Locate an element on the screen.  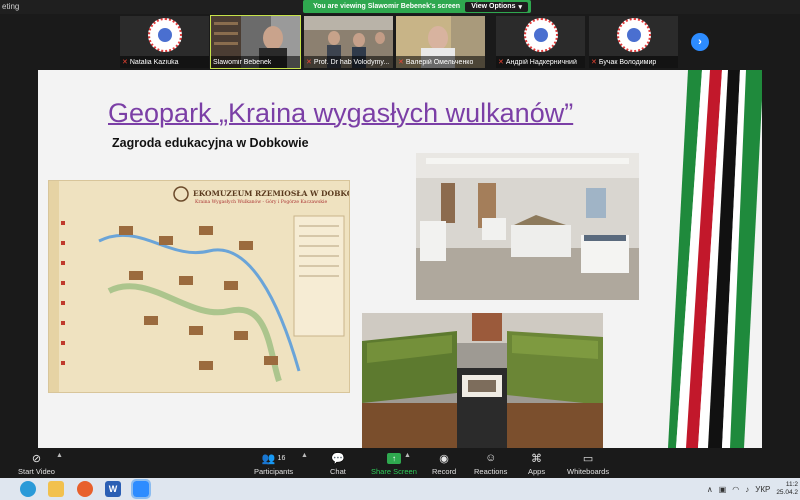
participant-name: Natalia Kaziuka is located at coordinates (154, 62).